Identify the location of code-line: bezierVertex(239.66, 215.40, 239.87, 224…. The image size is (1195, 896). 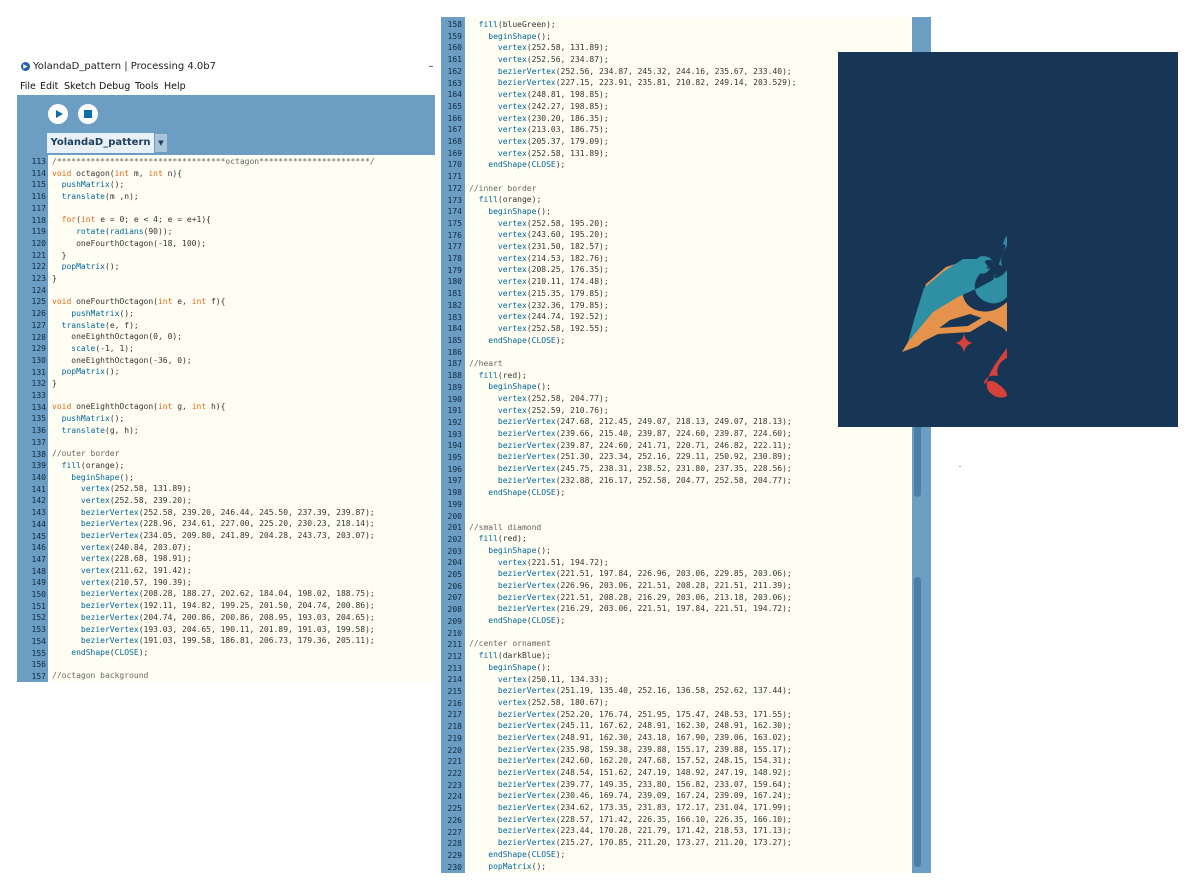
(633, 434).